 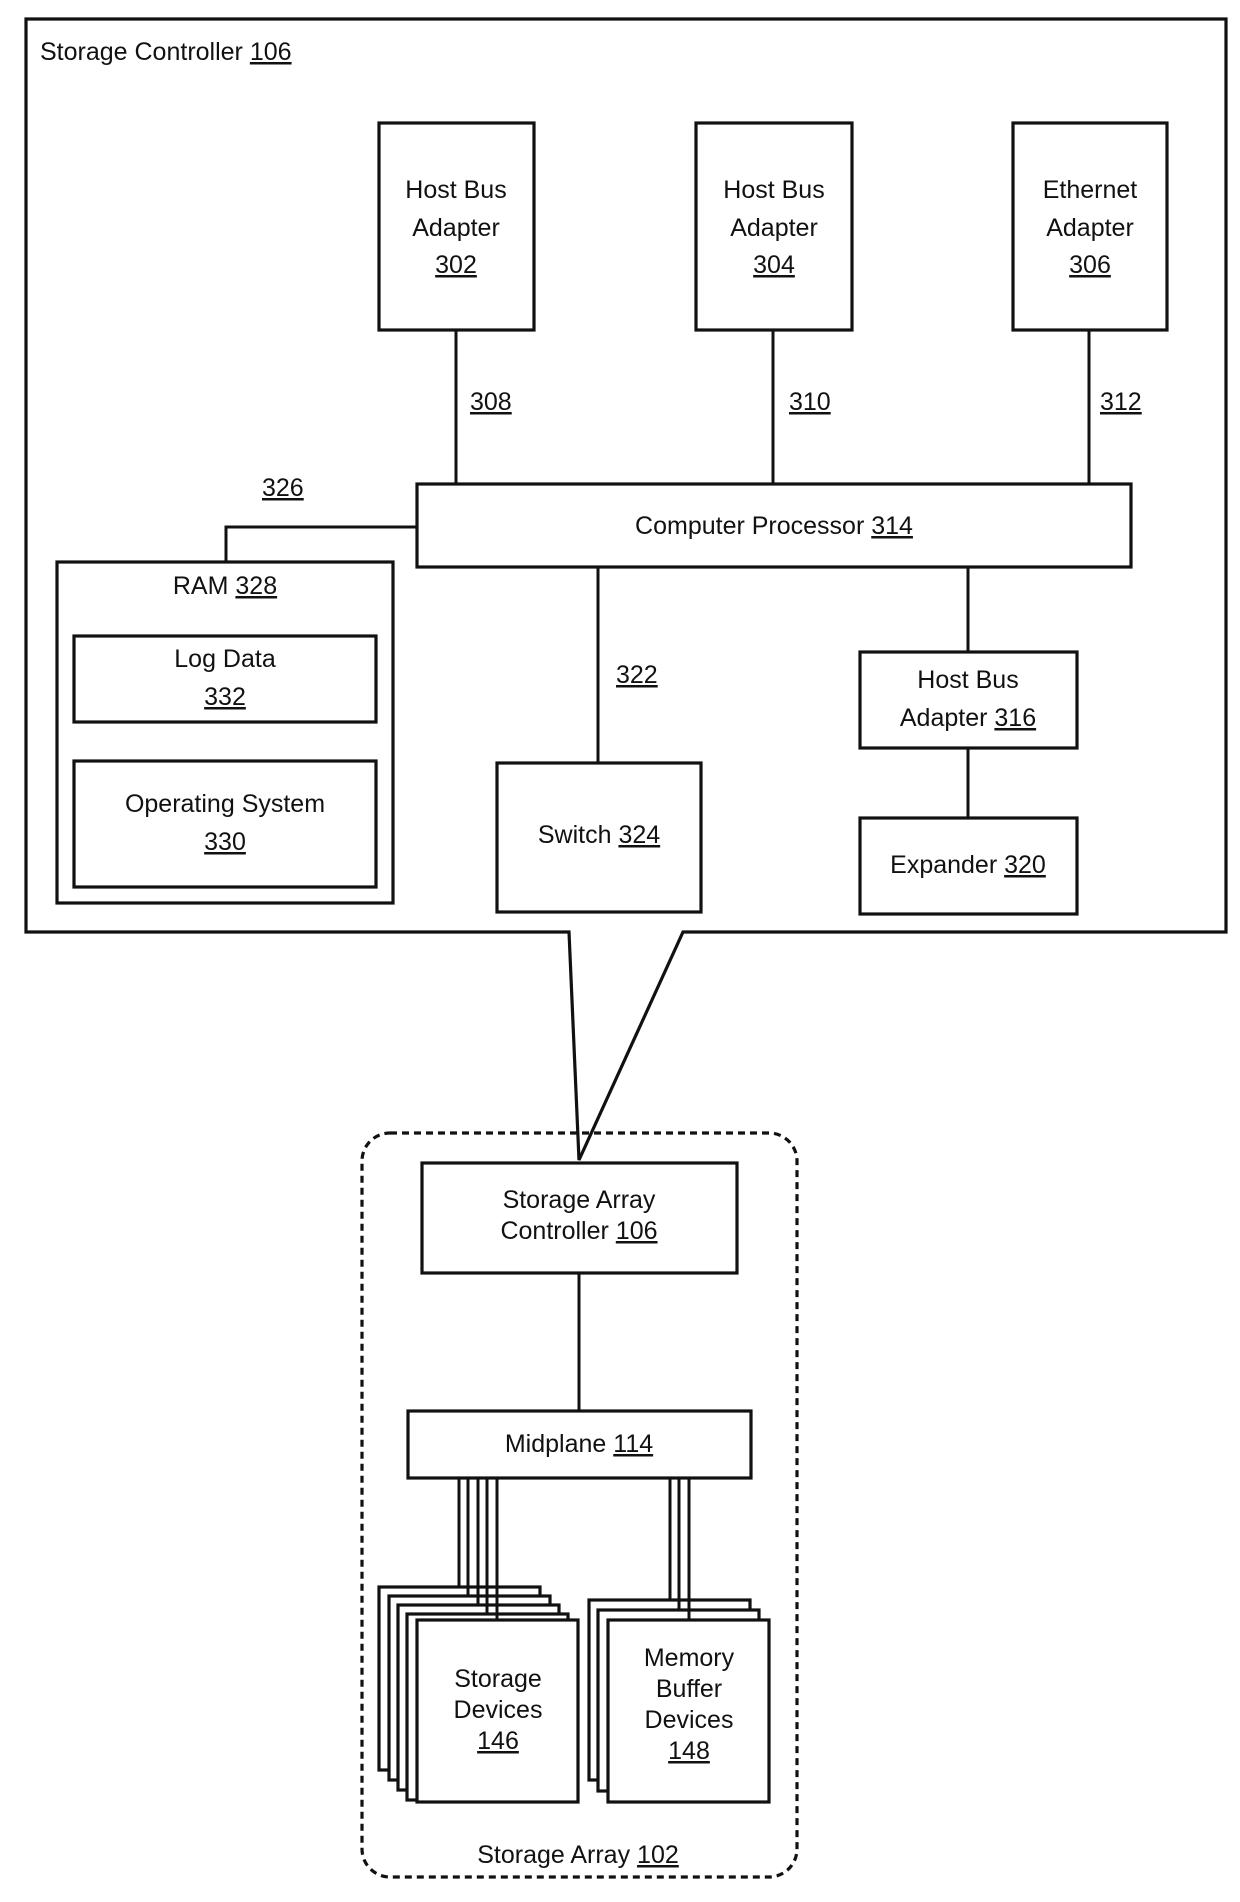 I want to click on switch-324: Switch 324, so click(x=599, y=837).